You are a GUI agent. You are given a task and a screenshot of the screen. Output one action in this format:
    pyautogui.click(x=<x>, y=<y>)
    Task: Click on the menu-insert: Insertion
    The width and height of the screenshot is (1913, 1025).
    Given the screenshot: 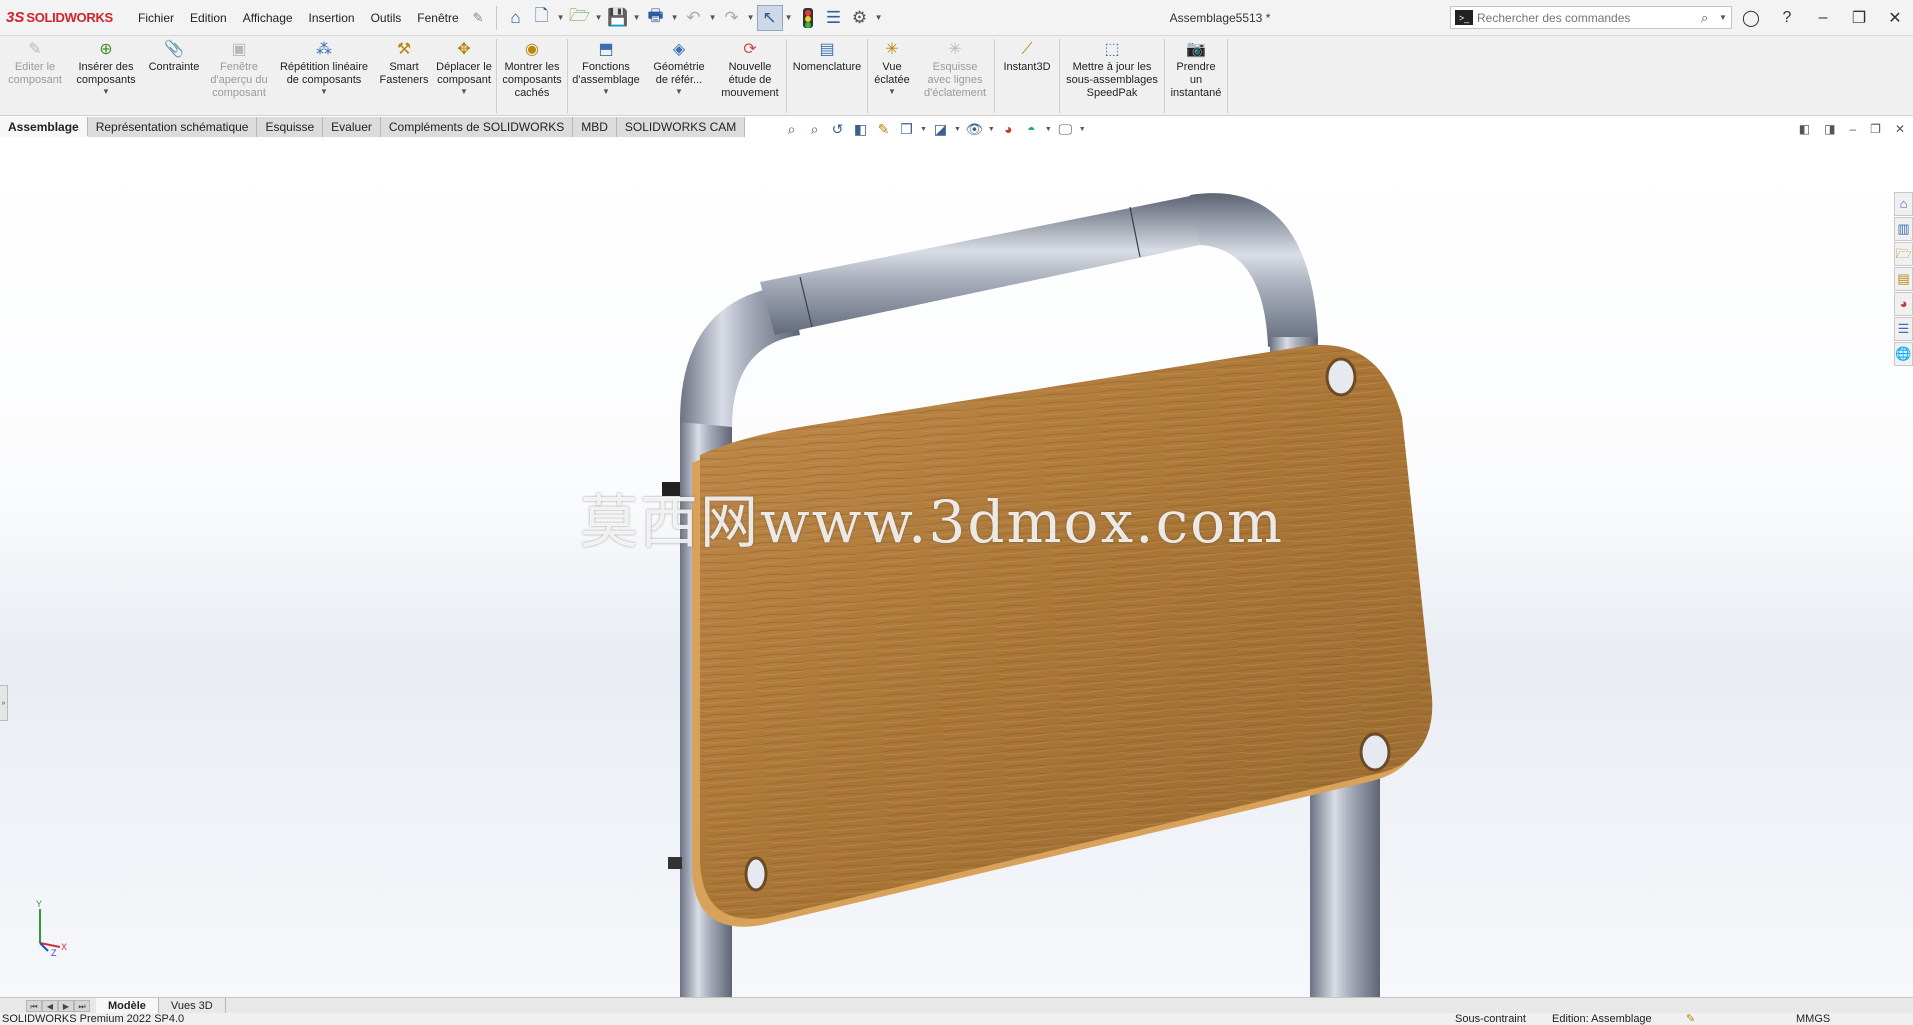 What is the action you would take?
    pyautogui.click(x=332, y=18)
    